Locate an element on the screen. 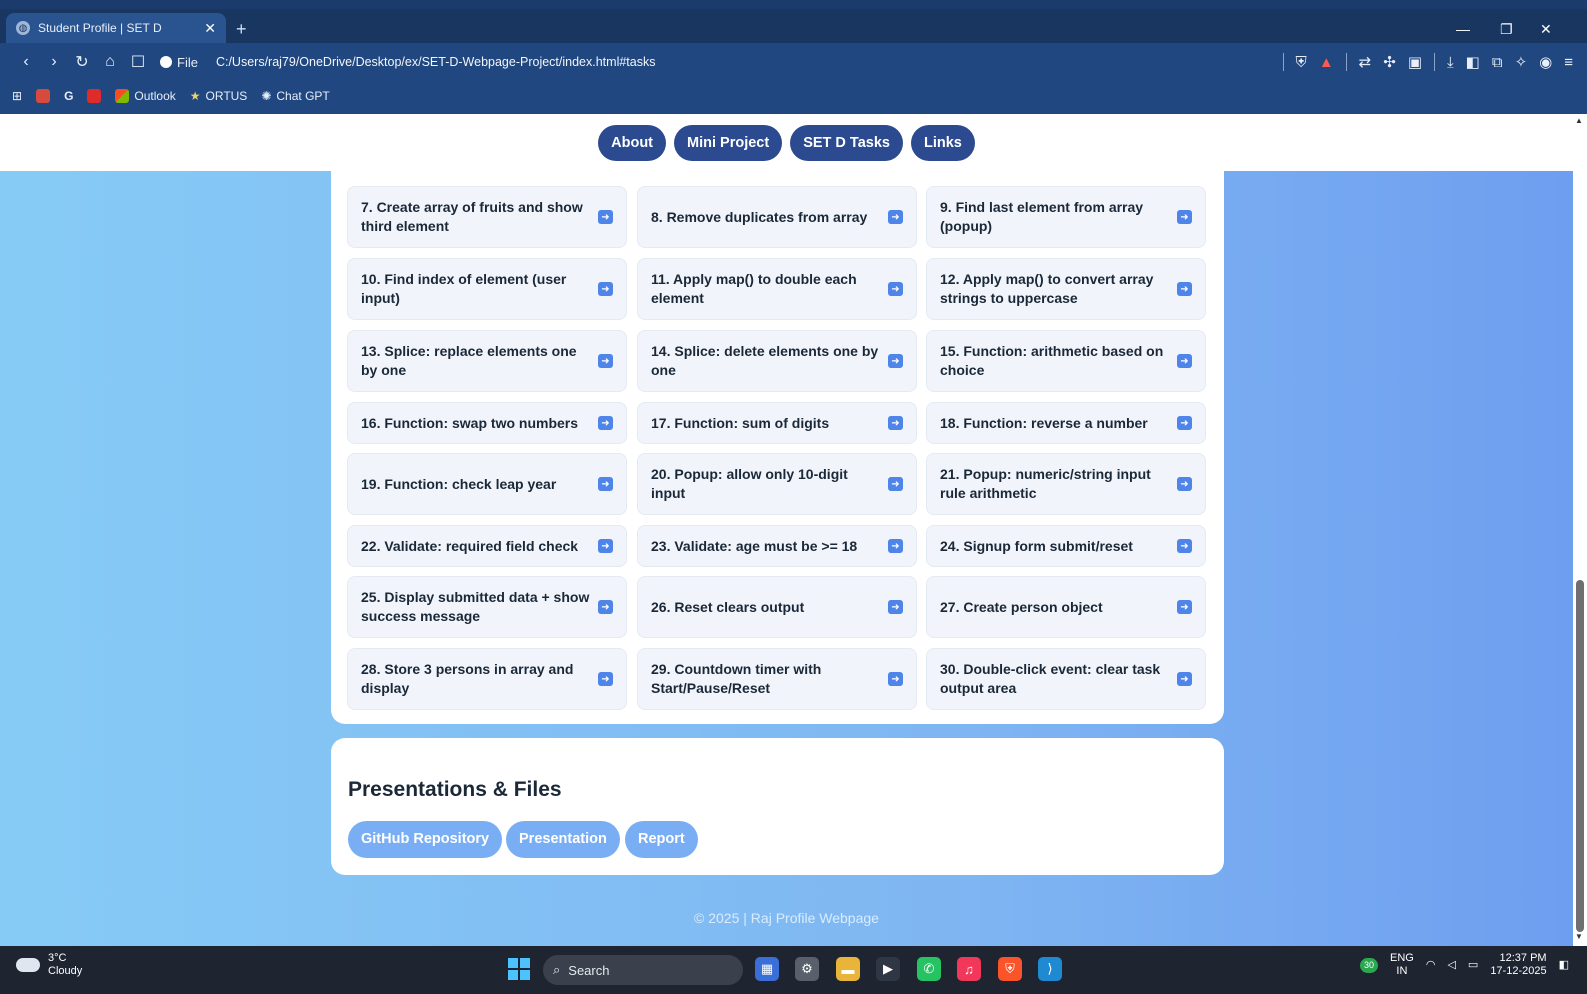 The height and width of the screenshot is (994, 1587). battery-icon: ▭ is located at coordinates (1473, 965).